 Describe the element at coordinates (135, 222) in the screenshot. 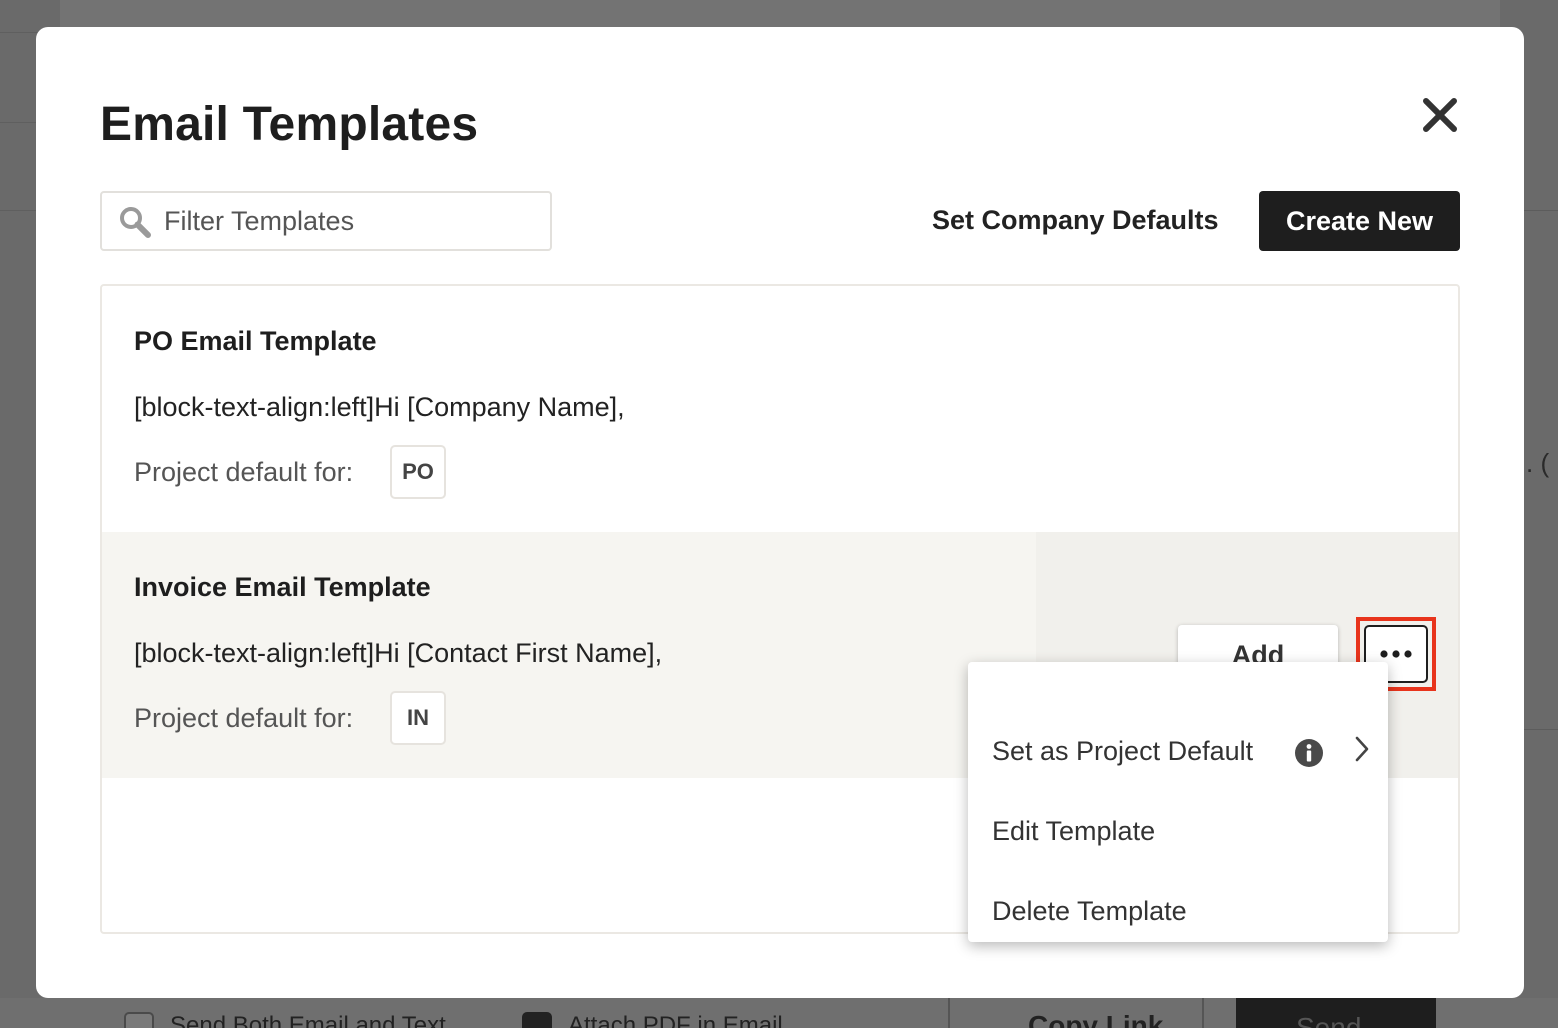

I see `search-icon` at that location.